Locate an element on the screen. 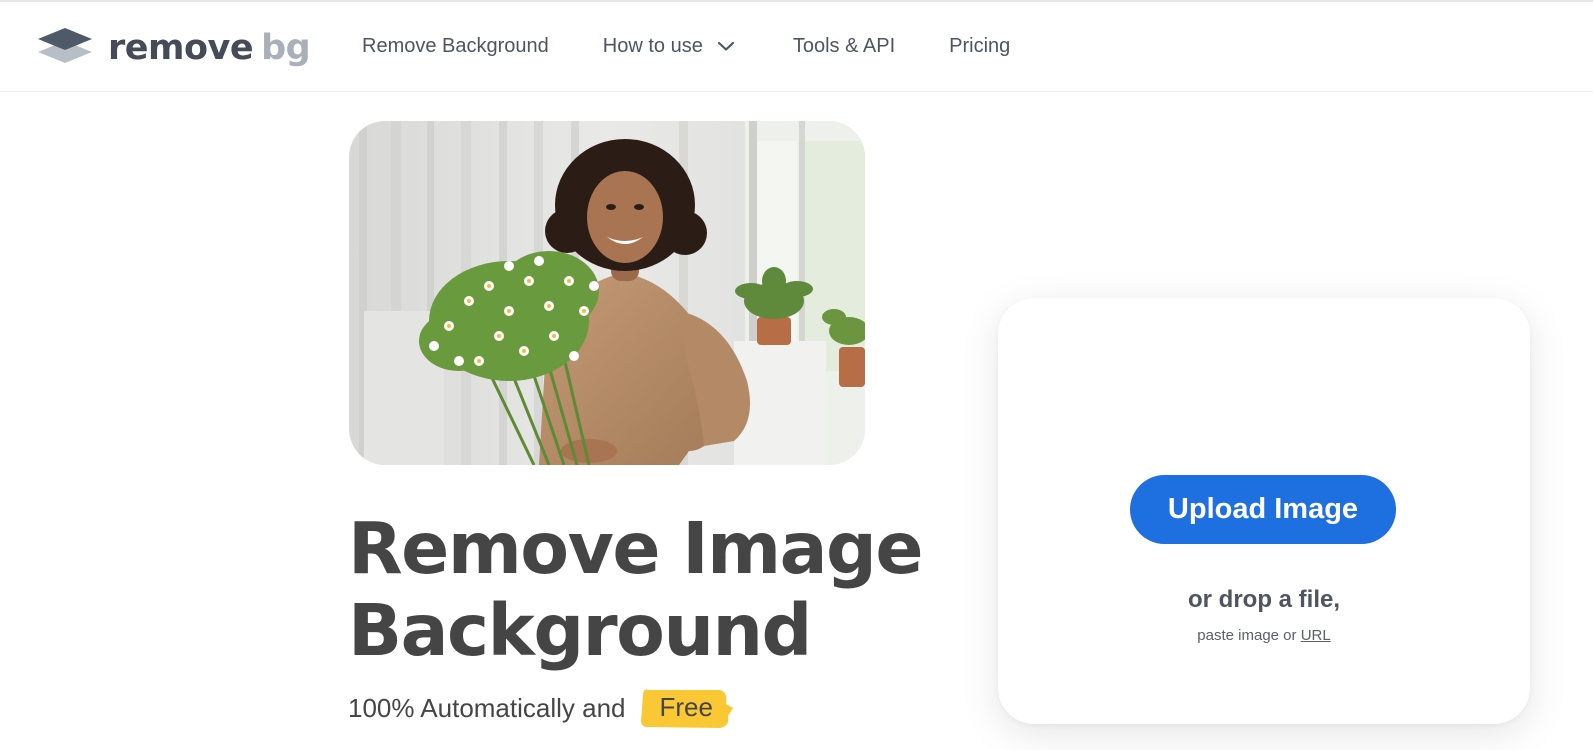  nav-label: Remove Background is located at coordinates (455, 46).